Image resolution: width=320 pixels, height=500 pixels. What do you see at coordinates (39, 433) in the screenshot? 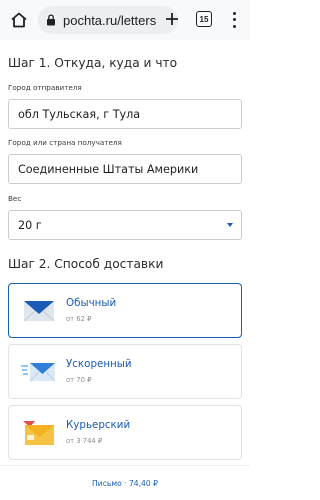
I see `courier-envelope-icon` at bounding box center [39, 433].